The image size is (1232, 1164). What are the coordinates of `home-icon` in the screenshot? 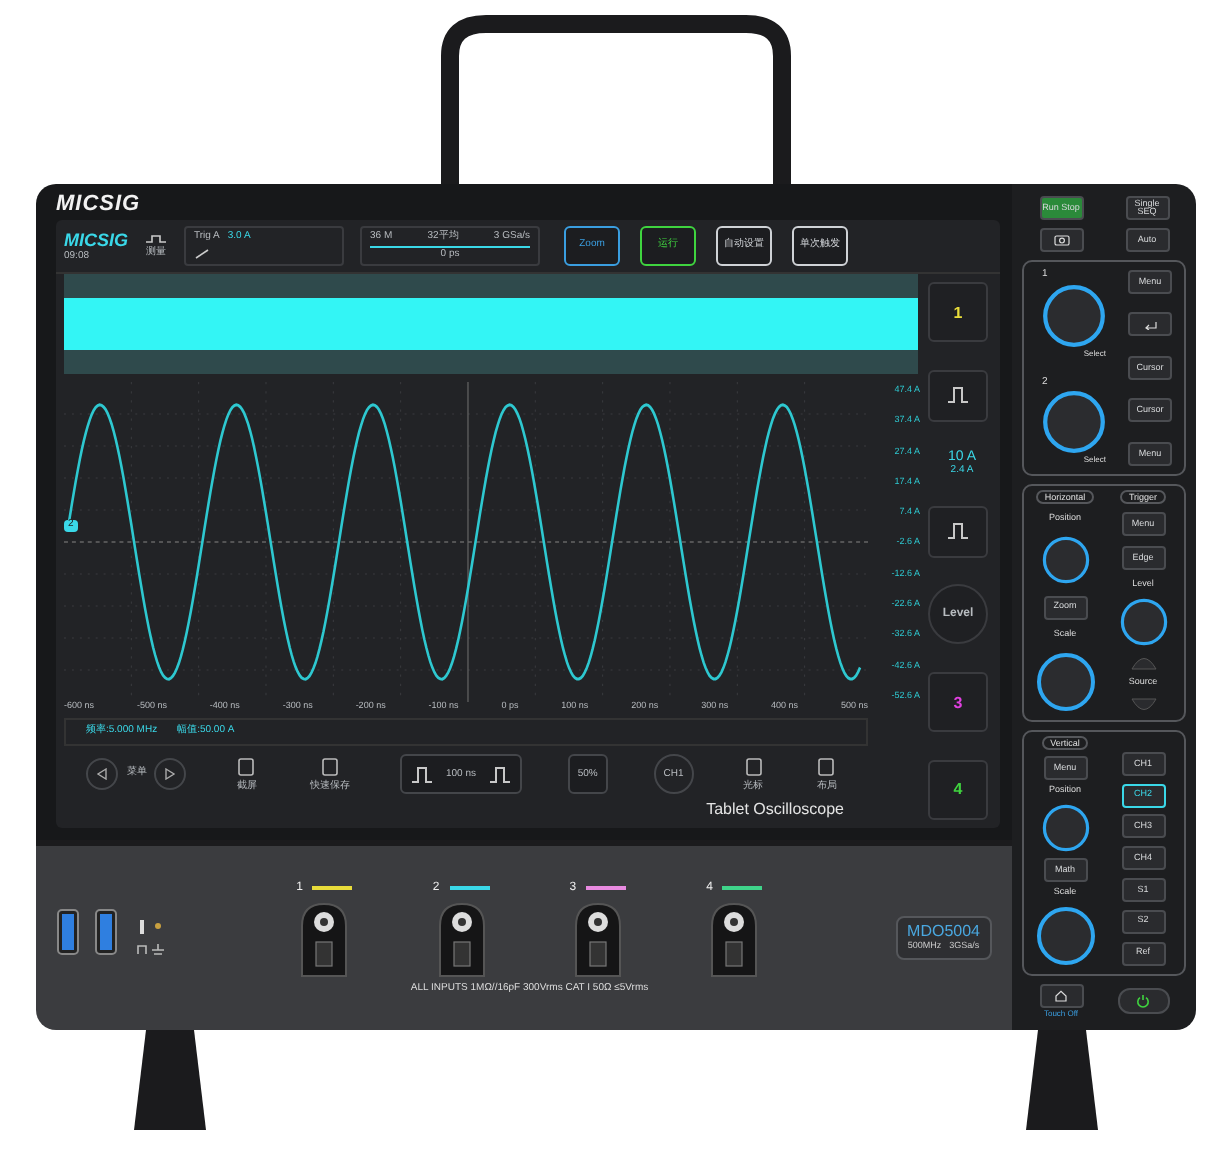 It's located at (1061, 995).